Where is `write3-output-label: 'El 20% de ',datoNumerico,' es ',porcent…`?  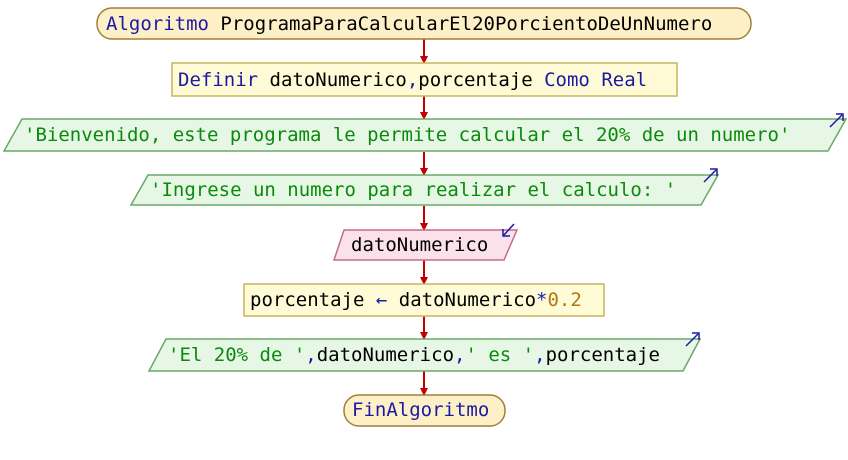 write3-output-label: 'El 20% de ',datoNumerico,' es ',porcent… is located at coordinates (414, 355).